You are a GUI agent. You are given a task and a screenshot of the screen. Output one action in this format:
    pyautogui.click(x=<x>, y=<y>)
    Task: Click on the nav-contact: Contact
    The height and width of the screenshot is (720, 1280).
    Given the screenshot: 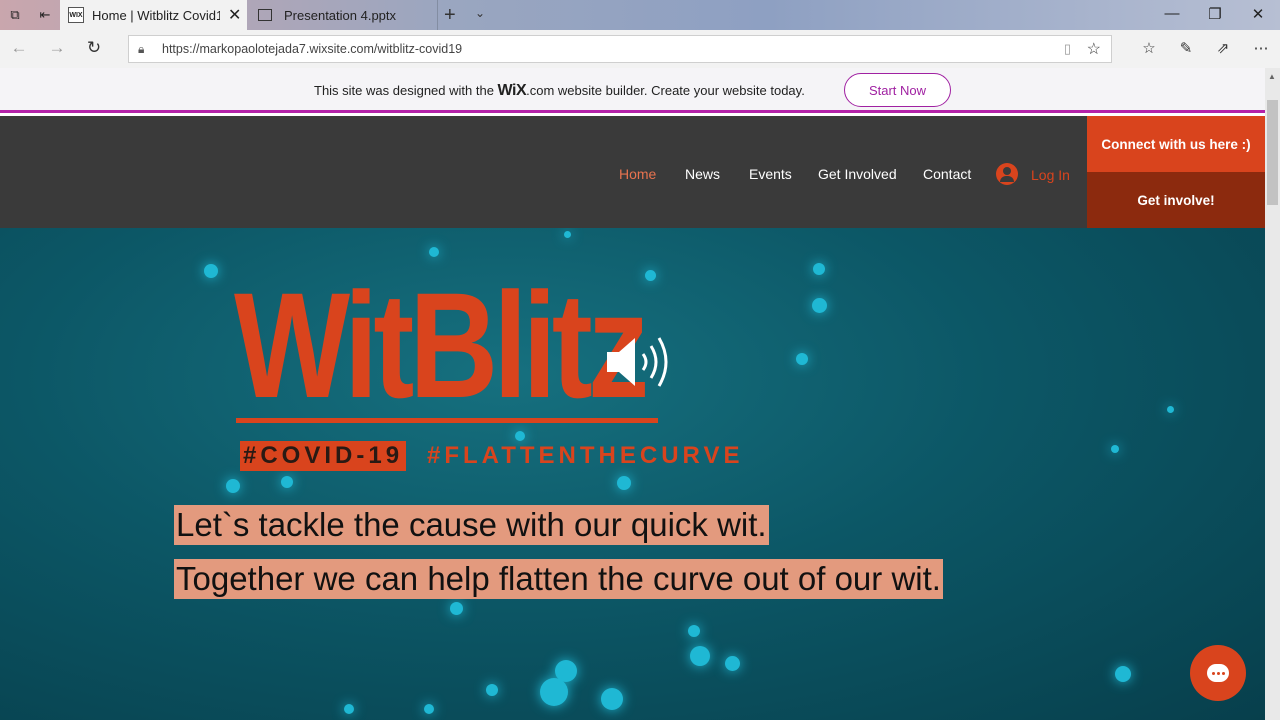 What is the action you would take?
    pyautogui.click(x=947, y=174)
    